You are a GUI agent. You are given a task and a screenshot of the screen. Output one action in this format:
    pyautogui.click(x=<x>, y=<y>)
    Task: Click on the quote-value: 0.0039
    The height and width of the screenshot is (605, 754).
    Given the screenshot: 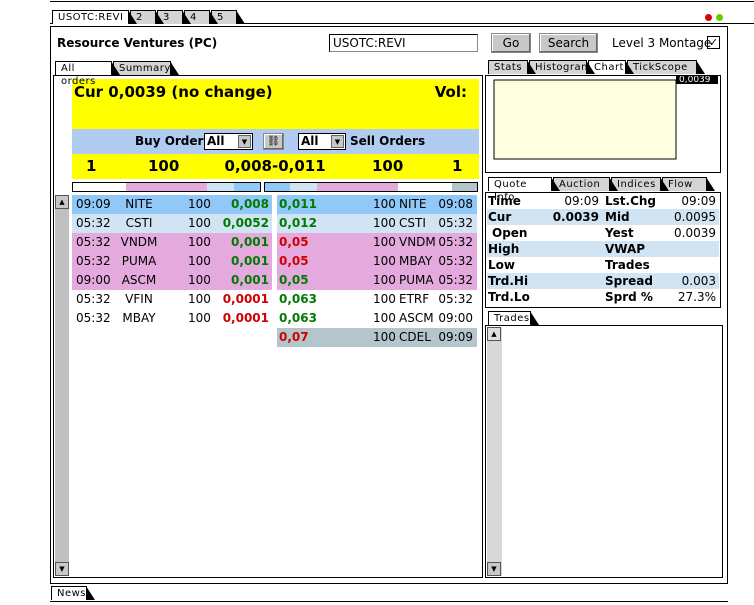 What is the action you would take?
    pyautogui.click(x=695, y=233)
    